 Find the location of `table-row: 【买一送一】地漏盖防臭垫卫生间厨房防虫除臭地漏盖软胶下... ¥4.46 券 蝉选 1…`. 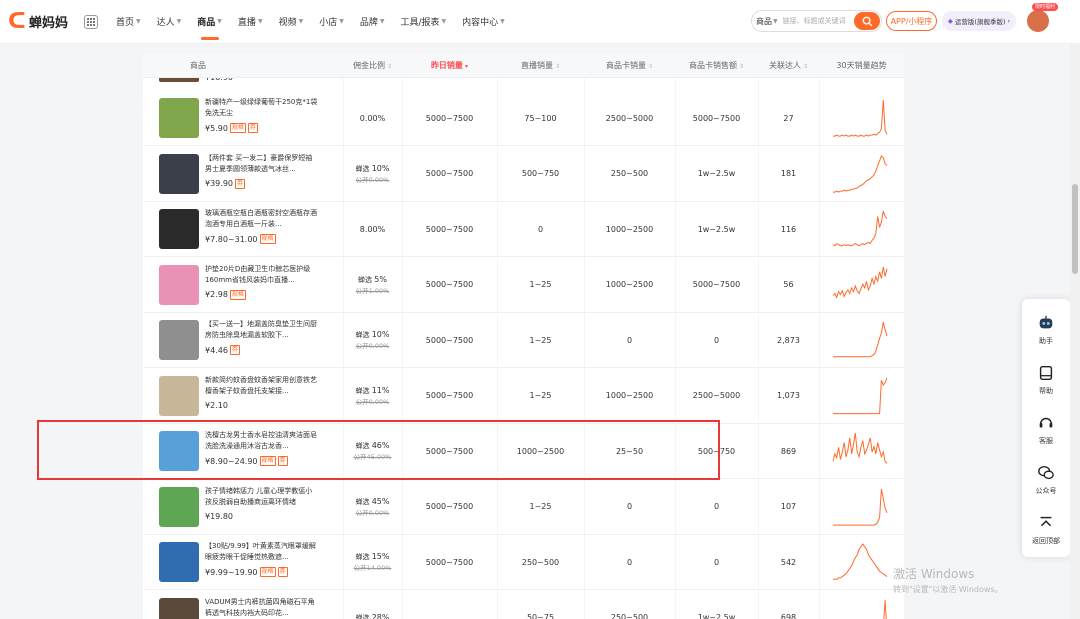

table-row: 【买一送一】地漏盖防臭垫卫生间厨房防虫除臭地漏盖软胶下... ¥4.46 券 蝉选 1… is located at coordinates (523, 340).